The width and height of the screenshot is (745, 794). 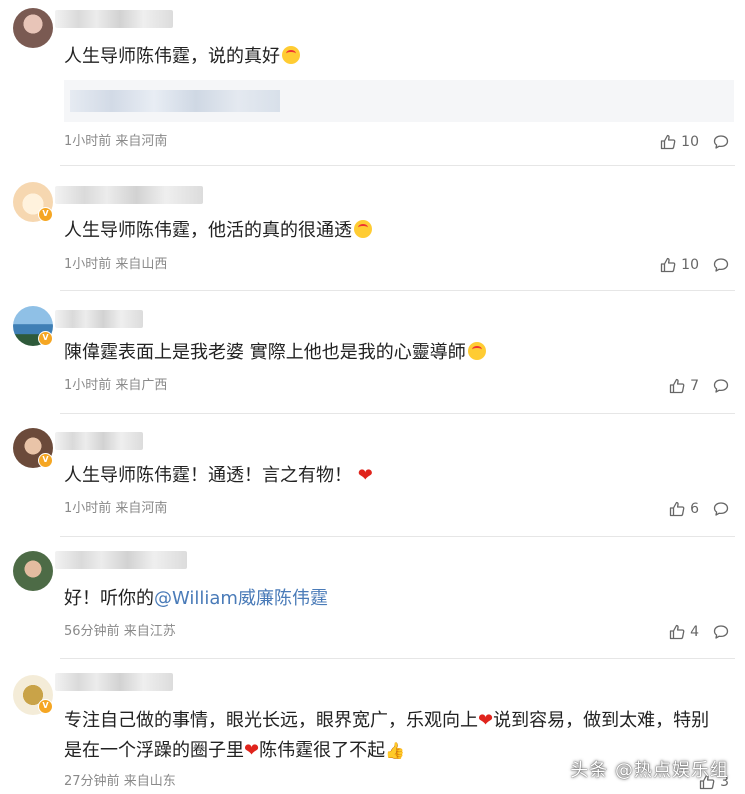 What do you see at coordinates (120, 781) in the screenshot?
I see `comment-meta: 27分钟前 来自山东` at bounding box center [120, 781].